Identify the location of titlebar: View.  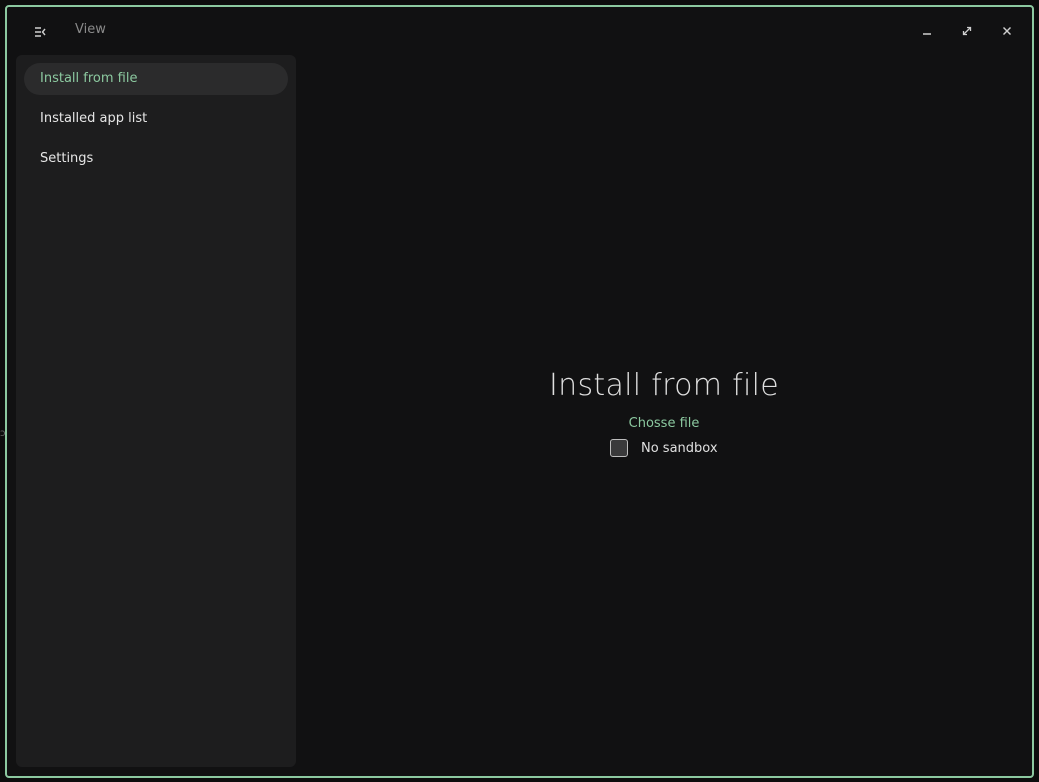
(519, 31).